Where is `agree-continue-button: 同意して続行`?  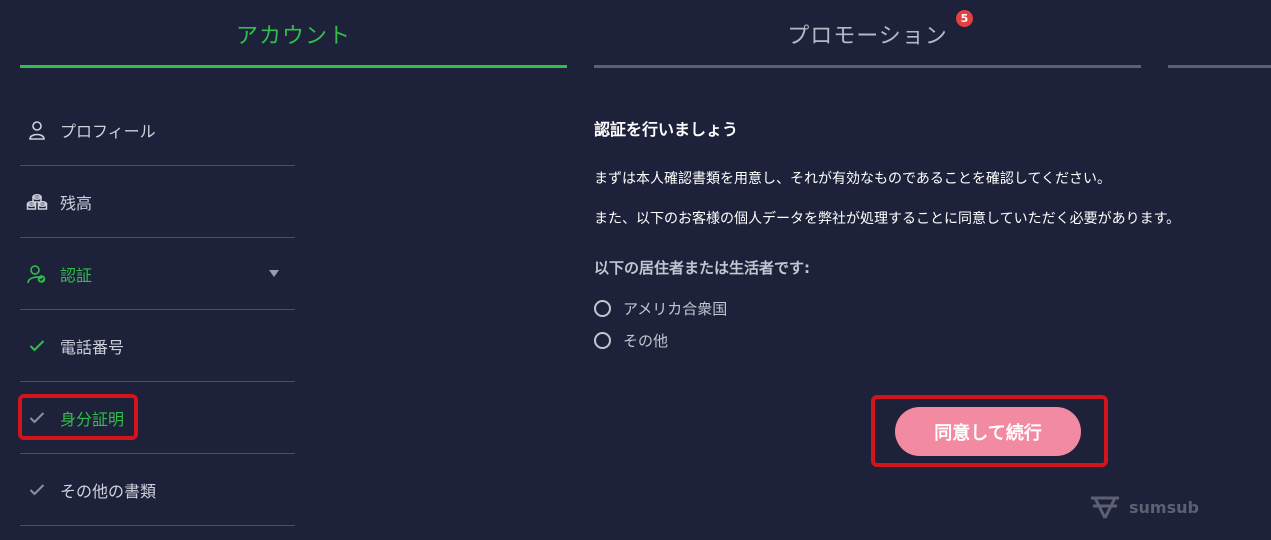 agree-continue-button: 同意して続行 is located at coordinates (988, 431).